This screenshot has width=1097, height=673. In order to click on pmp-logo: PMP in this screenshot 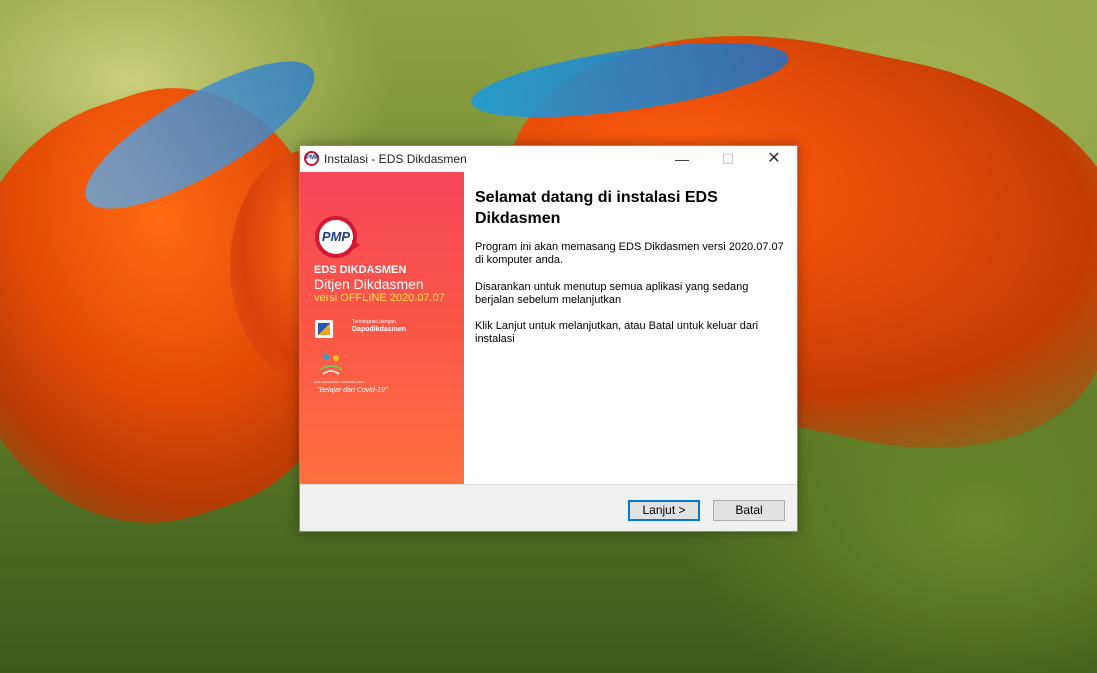, I will do `click(336, 237)`.